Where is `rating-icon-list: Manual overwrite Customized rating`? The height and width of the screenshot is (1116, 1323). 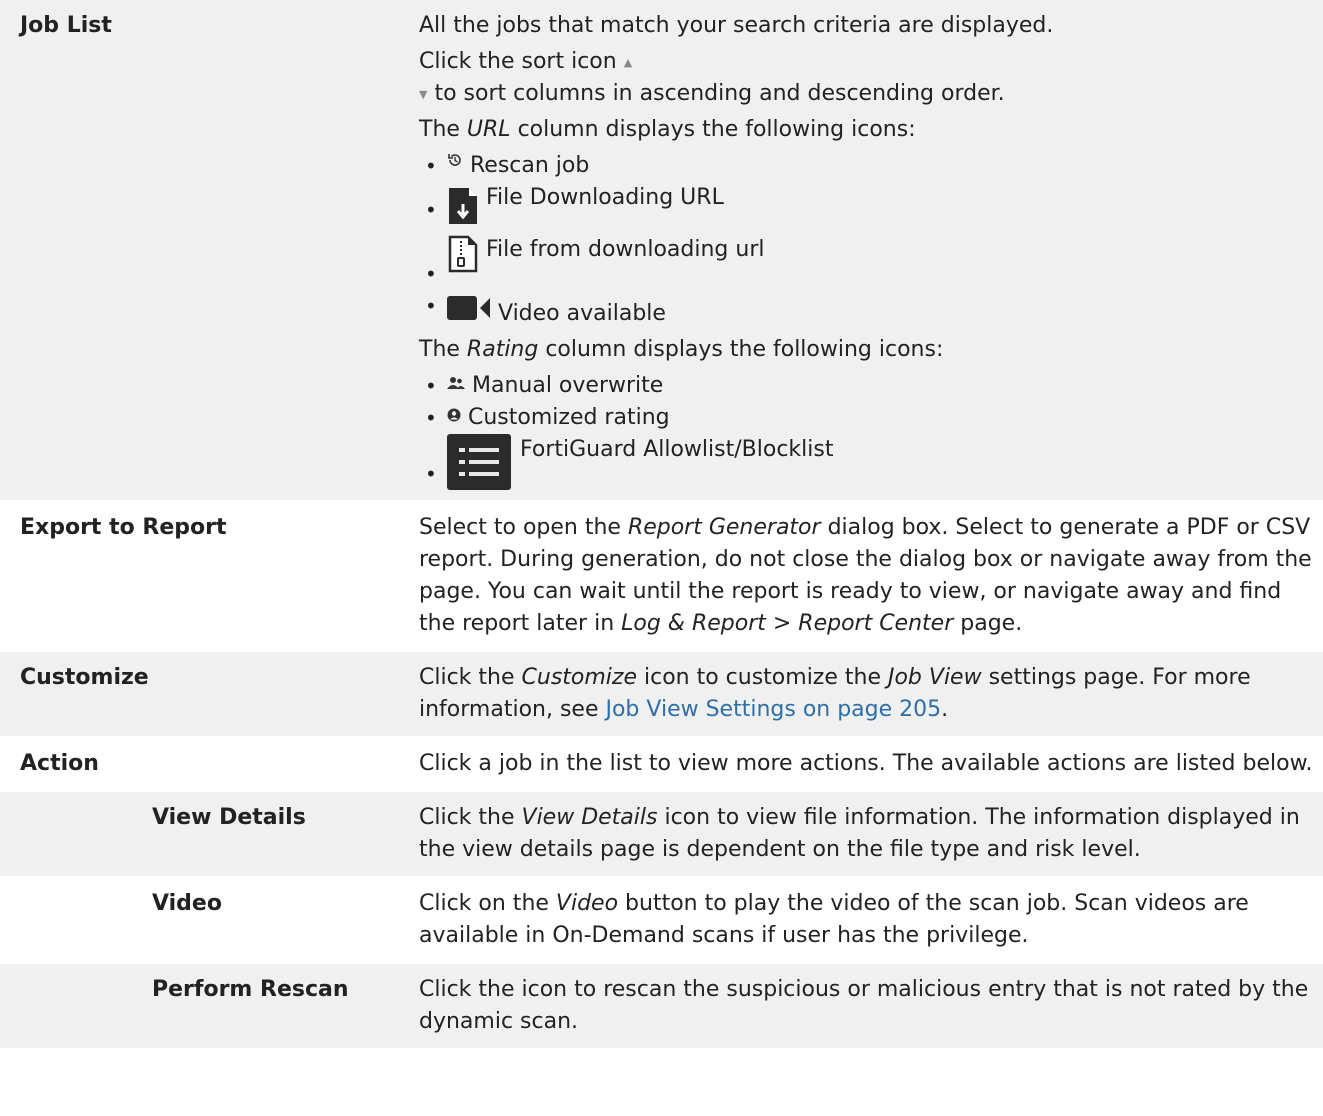
rating-icon-list: Manual overwrite Customized rating is located at coordinates (868, 430).